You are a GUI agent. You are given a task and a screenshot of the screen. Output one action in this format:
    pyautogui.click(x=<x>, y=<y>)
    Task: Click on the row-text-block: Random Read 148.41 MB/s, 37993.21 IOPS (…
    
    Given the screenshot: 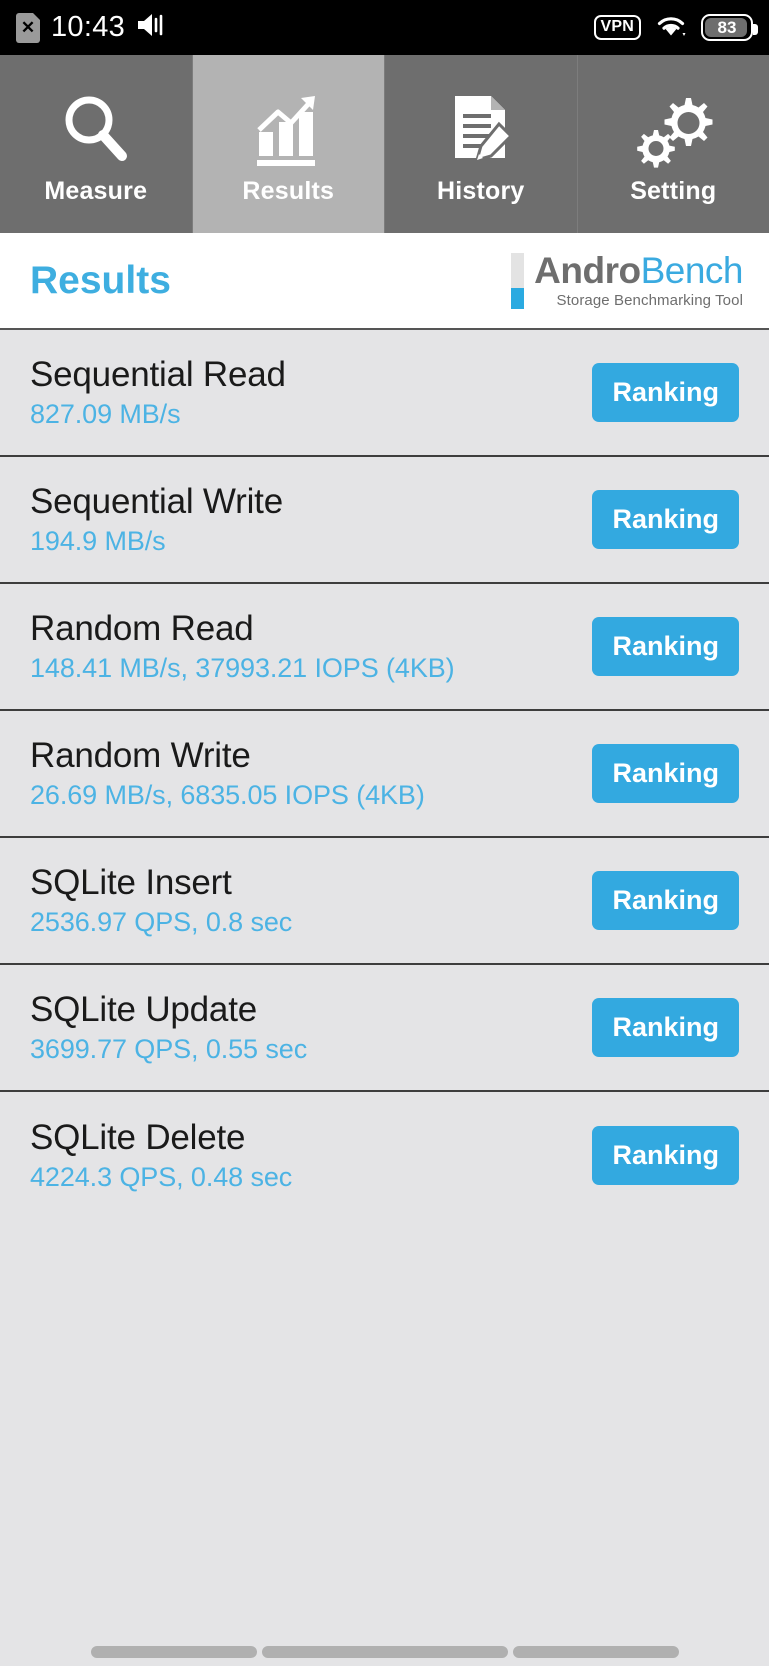 What is the action you would take?
    pyautogui.click(x=242, y=646)
    